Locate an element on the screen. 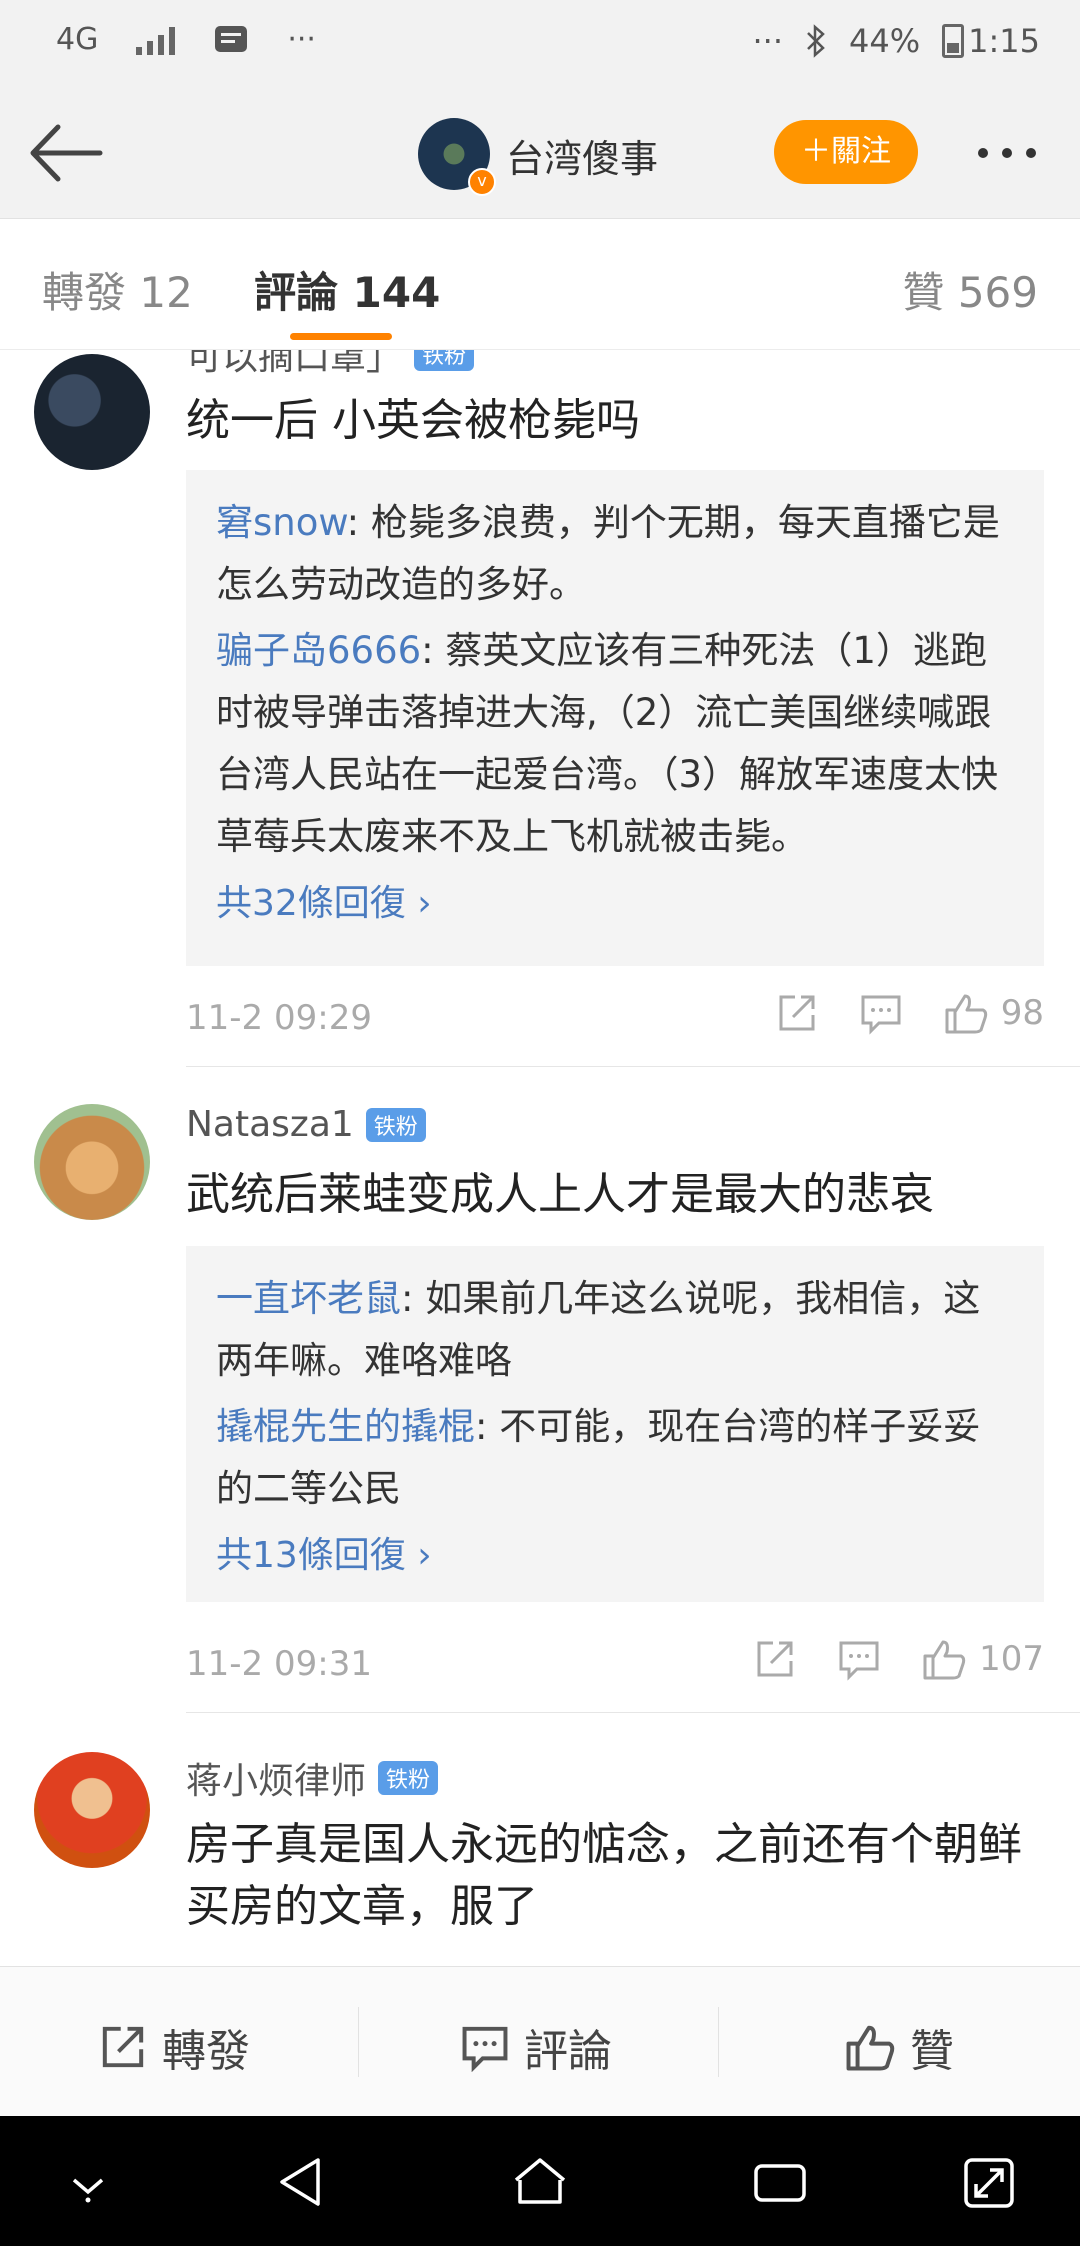  signal-icon is located at coordinates (156, 40).